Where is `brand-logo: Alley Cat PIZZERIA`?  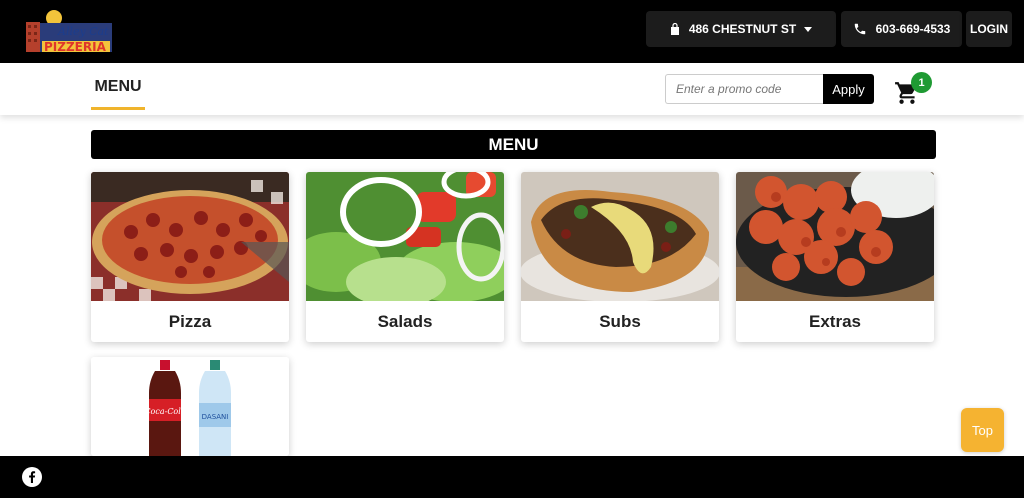 brand-logo: Alley Cat PIZZERIA is located at coordinates (69, 33).